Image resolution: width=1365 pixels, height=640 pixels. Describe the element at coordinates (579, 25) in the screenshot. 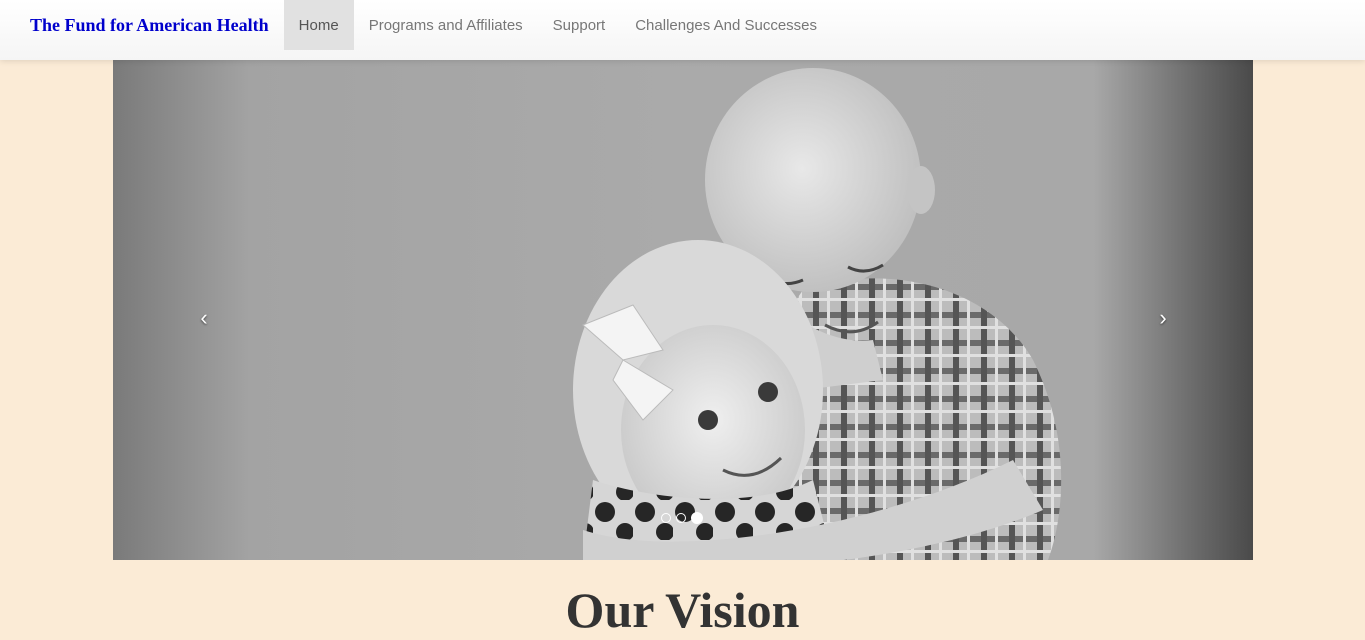

I see `nav-item-support: Support` at that location.